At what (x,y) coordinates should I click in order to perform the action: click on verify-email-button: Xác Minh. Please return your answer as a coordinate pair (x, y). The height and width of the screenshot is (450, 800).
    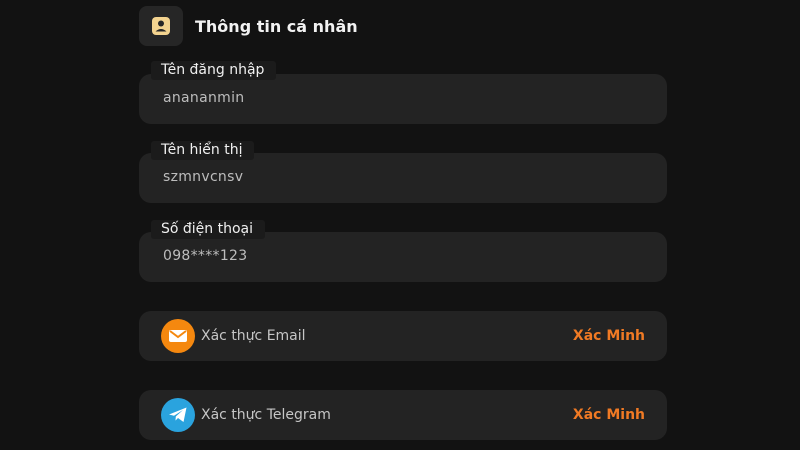
    Looking at the image, I should click on (609, 336).